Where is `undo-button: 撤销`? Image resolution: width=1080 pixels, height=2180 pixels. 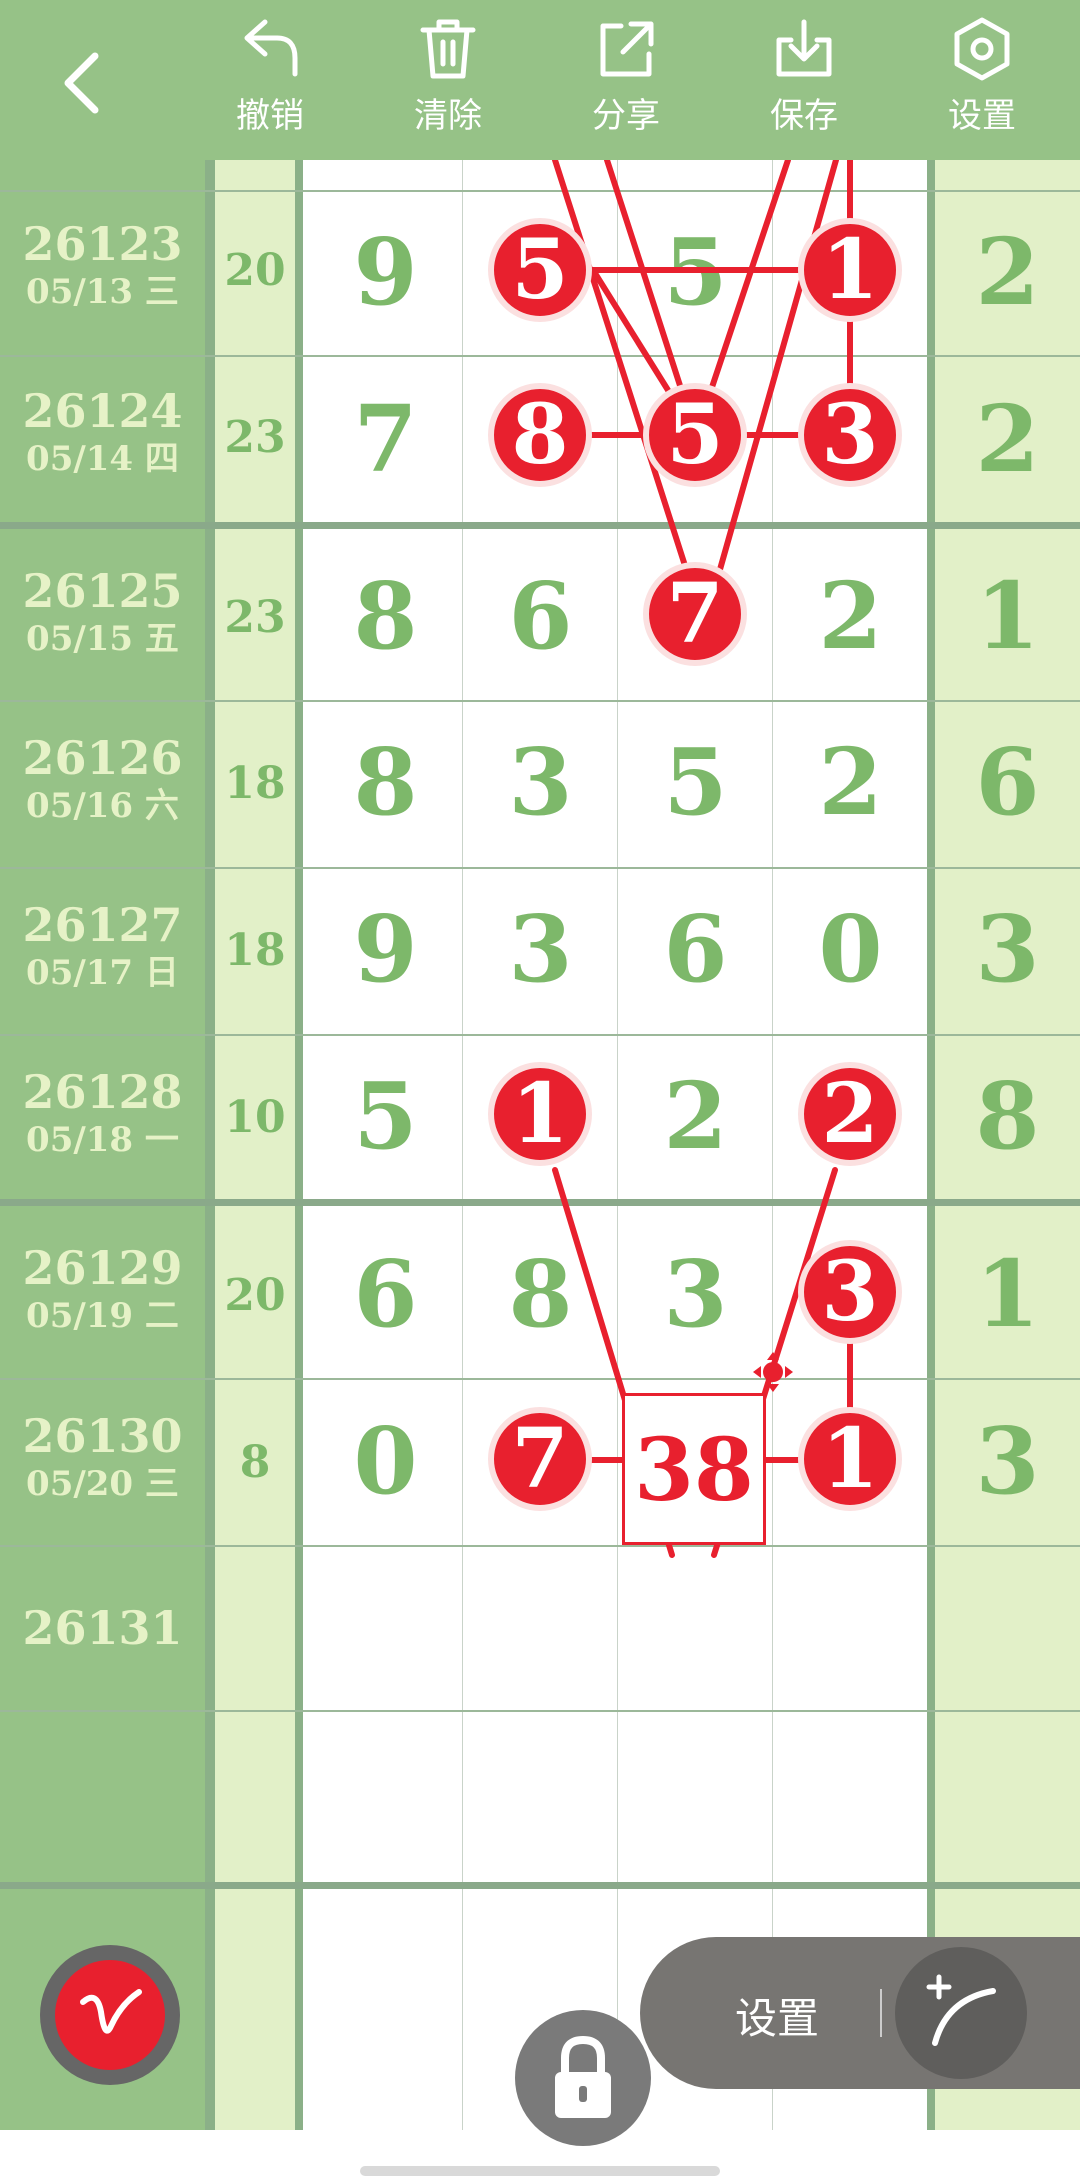
undo-button: 撤销 is located at coordinates (270, 79).